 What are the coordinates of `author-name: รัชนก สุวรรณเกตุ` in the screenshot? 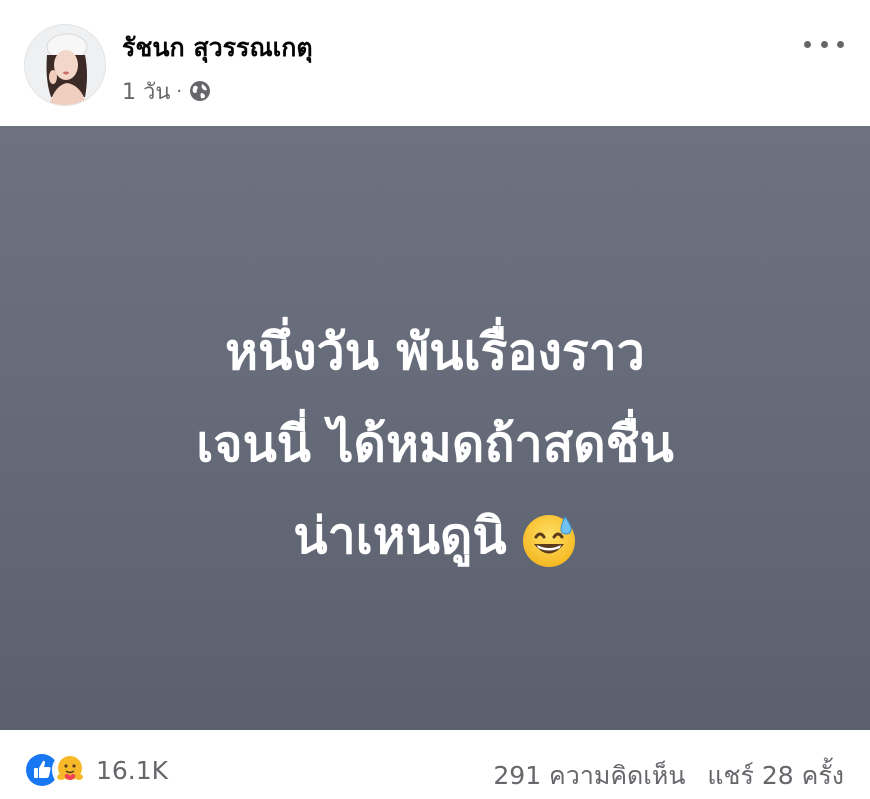 It's located at (217, 48).